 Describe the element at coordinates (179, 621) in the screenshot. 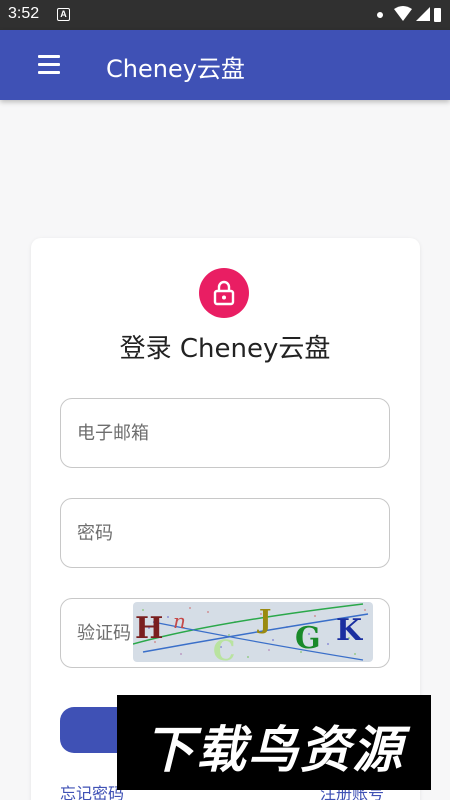

I see `captcha-char: n` at that location.